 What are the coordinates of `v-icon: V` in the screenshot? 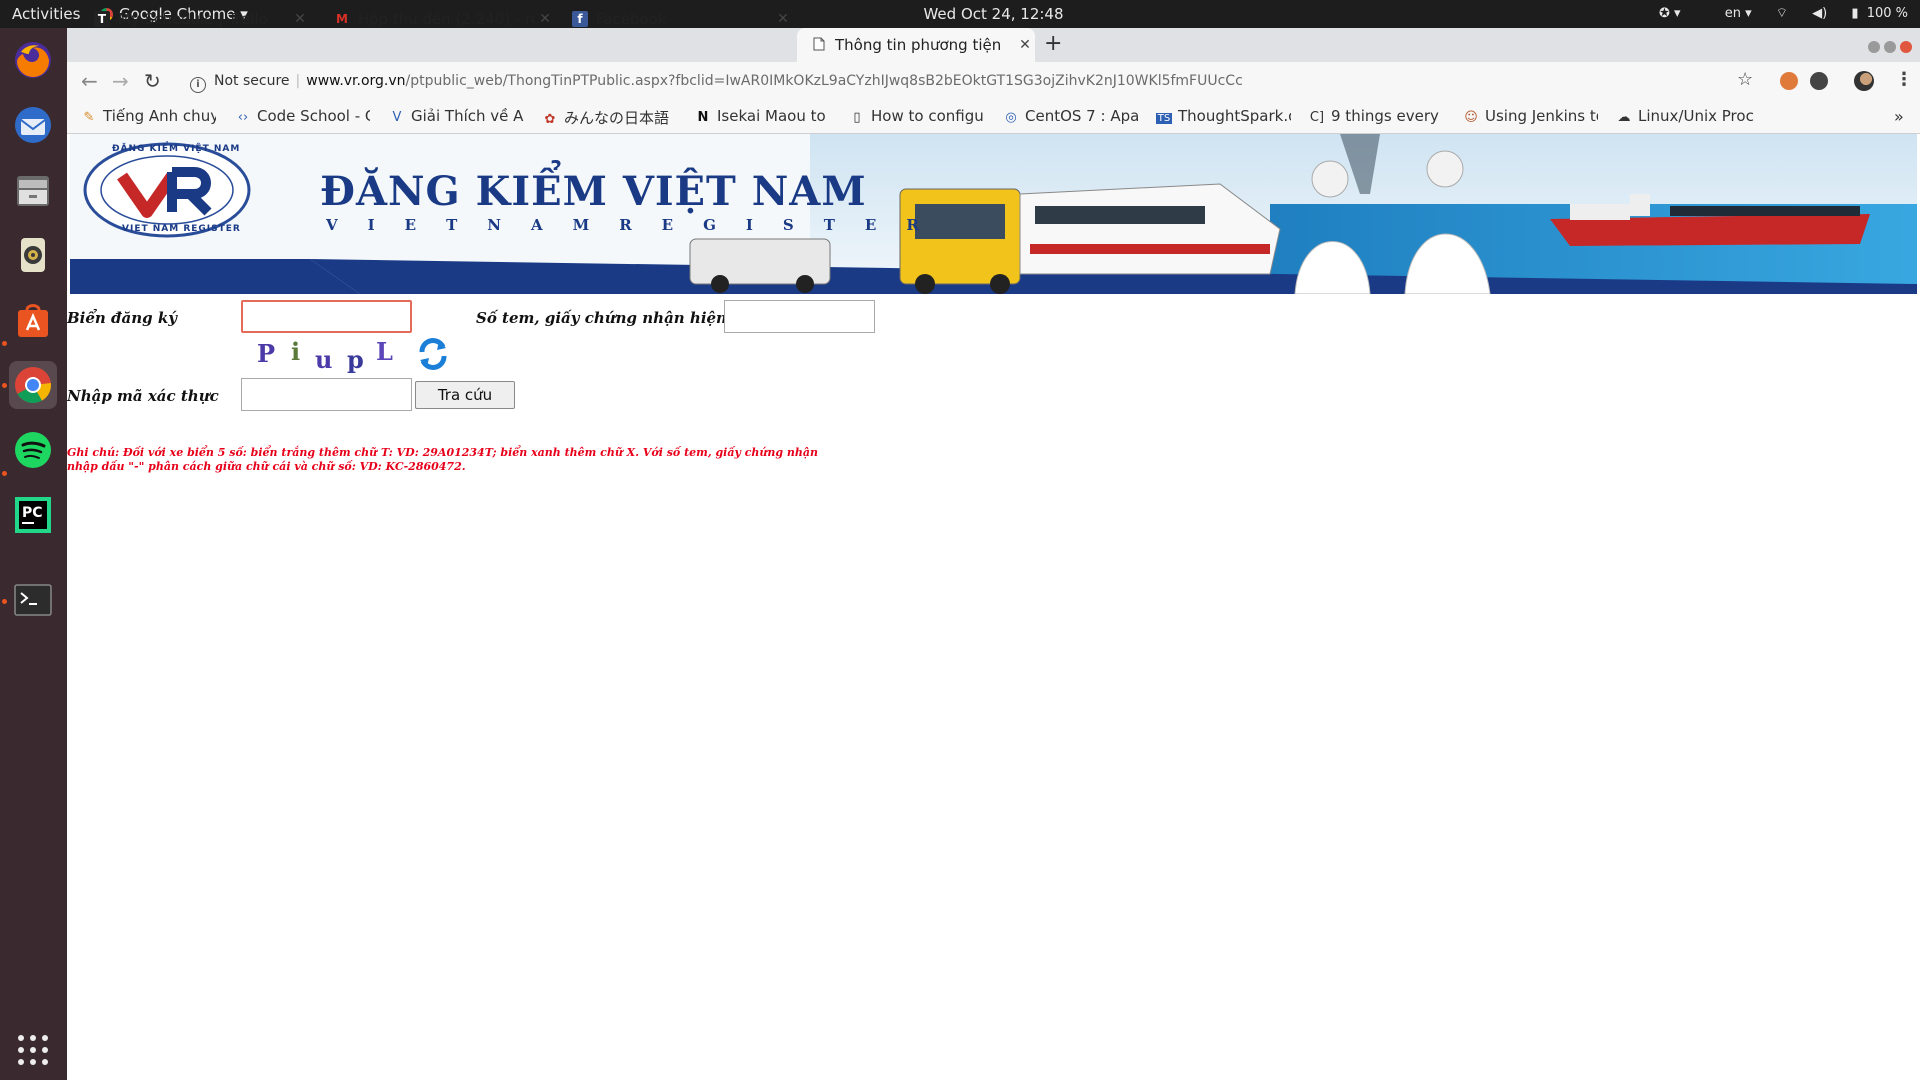 It's located at (397, 117).